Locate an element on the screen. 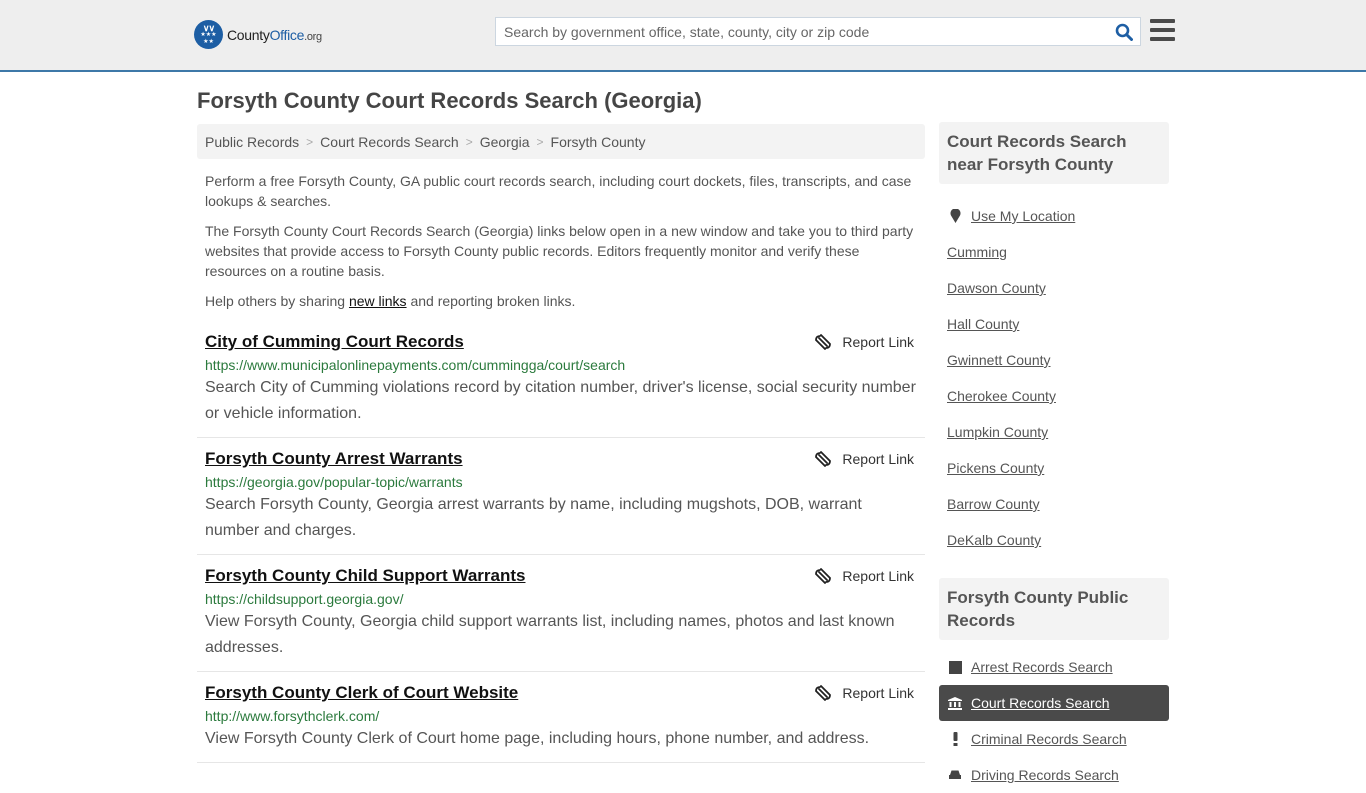 This screenshot has height=793, width=1366. use-my-location-link: Use My Location is located at coordinates (1054, 216).